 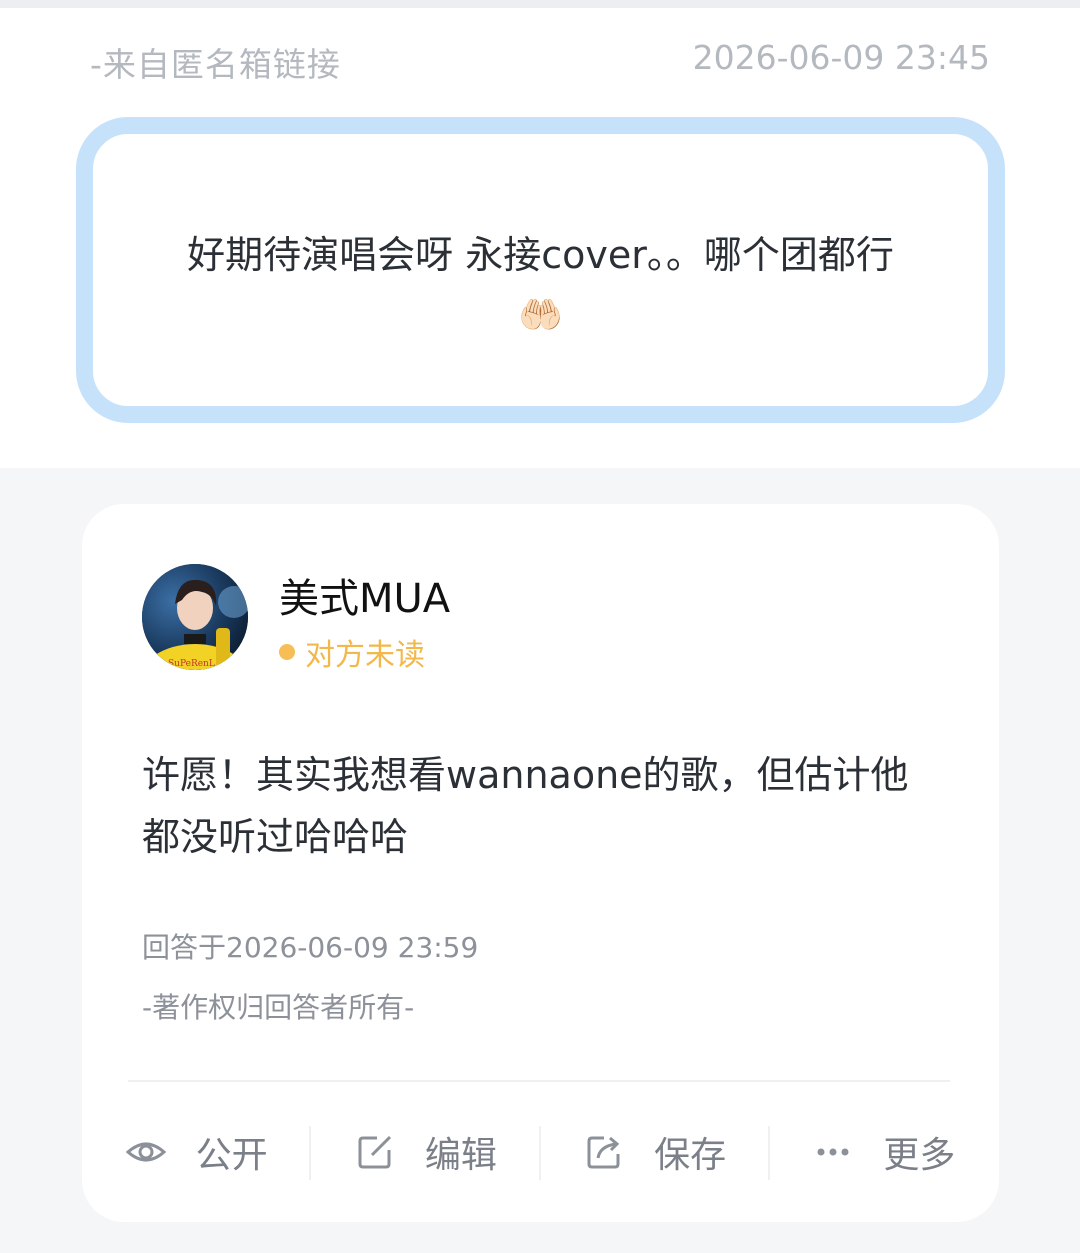 I want to click on more-button: 更多, so click(x=884, y=1152).